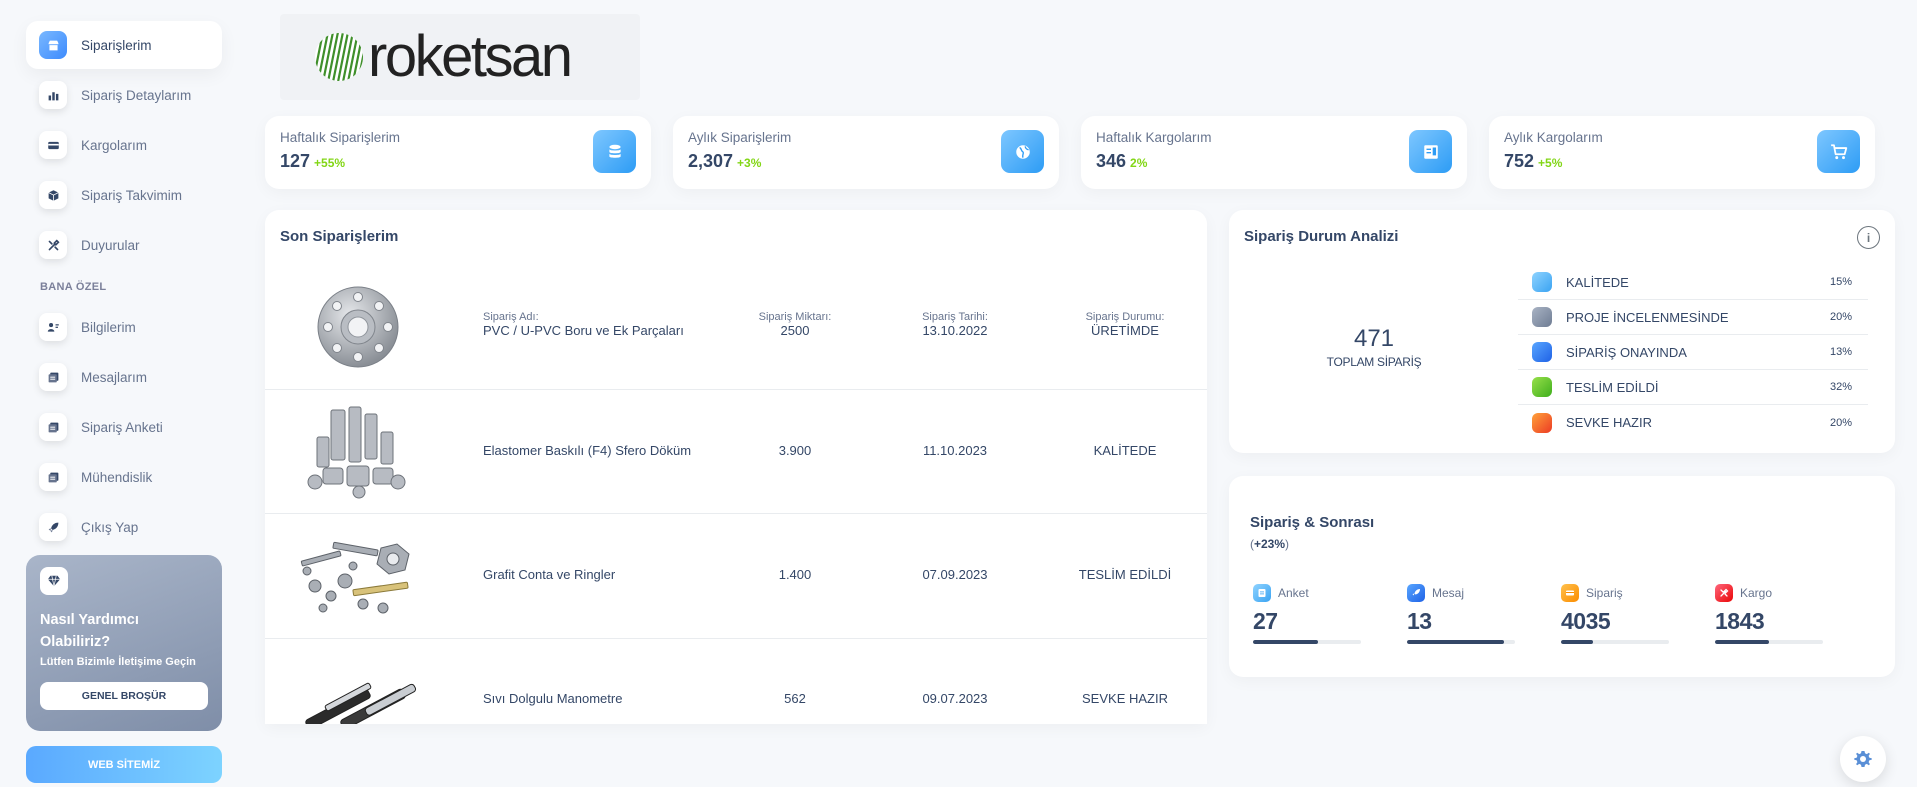 The image size is (1917, 787). Describe the element at coordinates (124, 527) in the screenshot. I see `sidebar-item-cikis-yap: Çıkış Yap` at that location.